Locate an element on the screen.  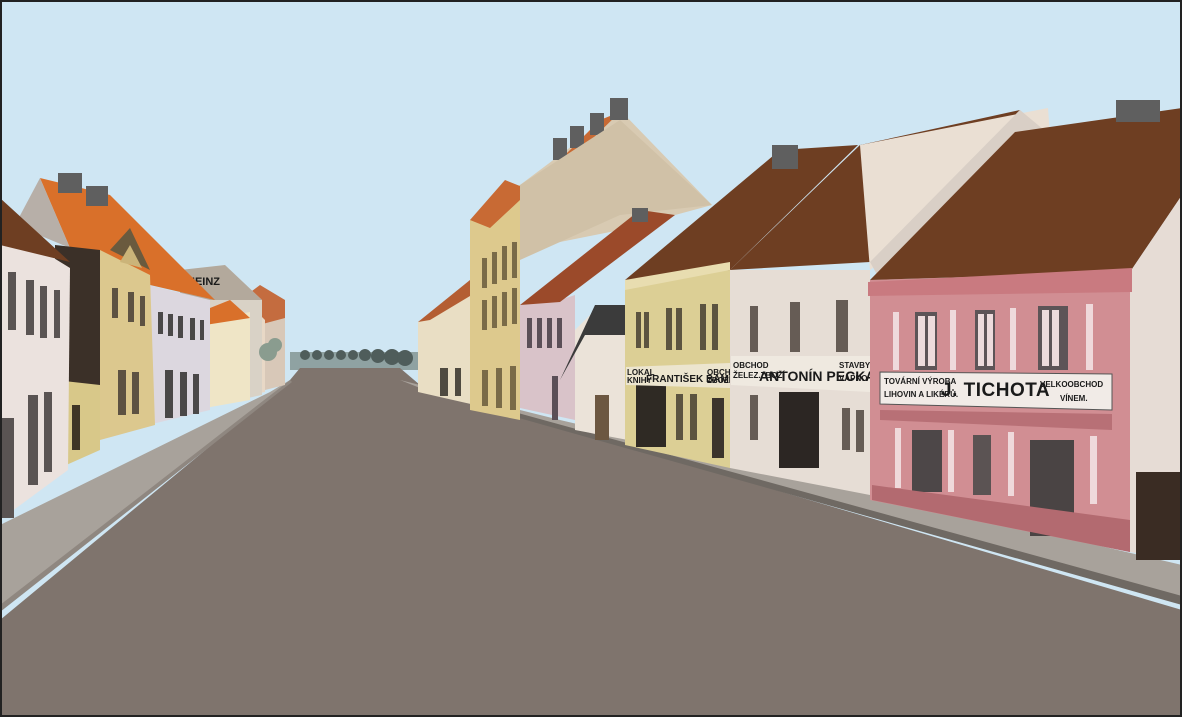
tichota-sign-small-right-1: VELKOOBCHOD is located at coordinates (1071, 384).